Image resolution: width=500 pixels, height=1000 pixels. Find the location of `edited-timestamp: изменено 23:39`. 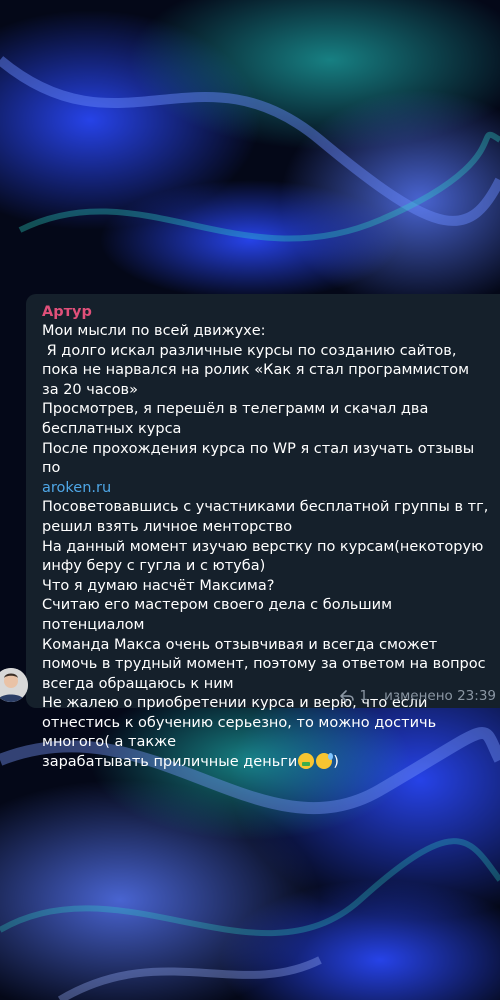

edited-timestamp: изменено 23:39 is located at coordinates (440, 696).